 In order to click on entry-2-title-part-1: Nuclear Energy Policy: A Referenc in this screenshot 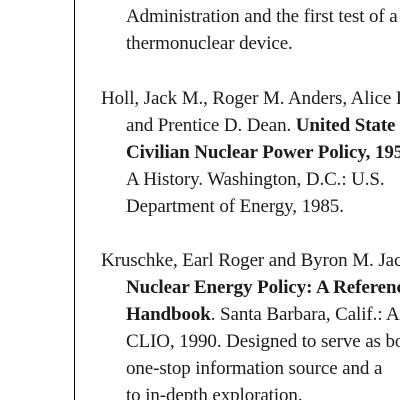, I will do `click(263, 287)`.